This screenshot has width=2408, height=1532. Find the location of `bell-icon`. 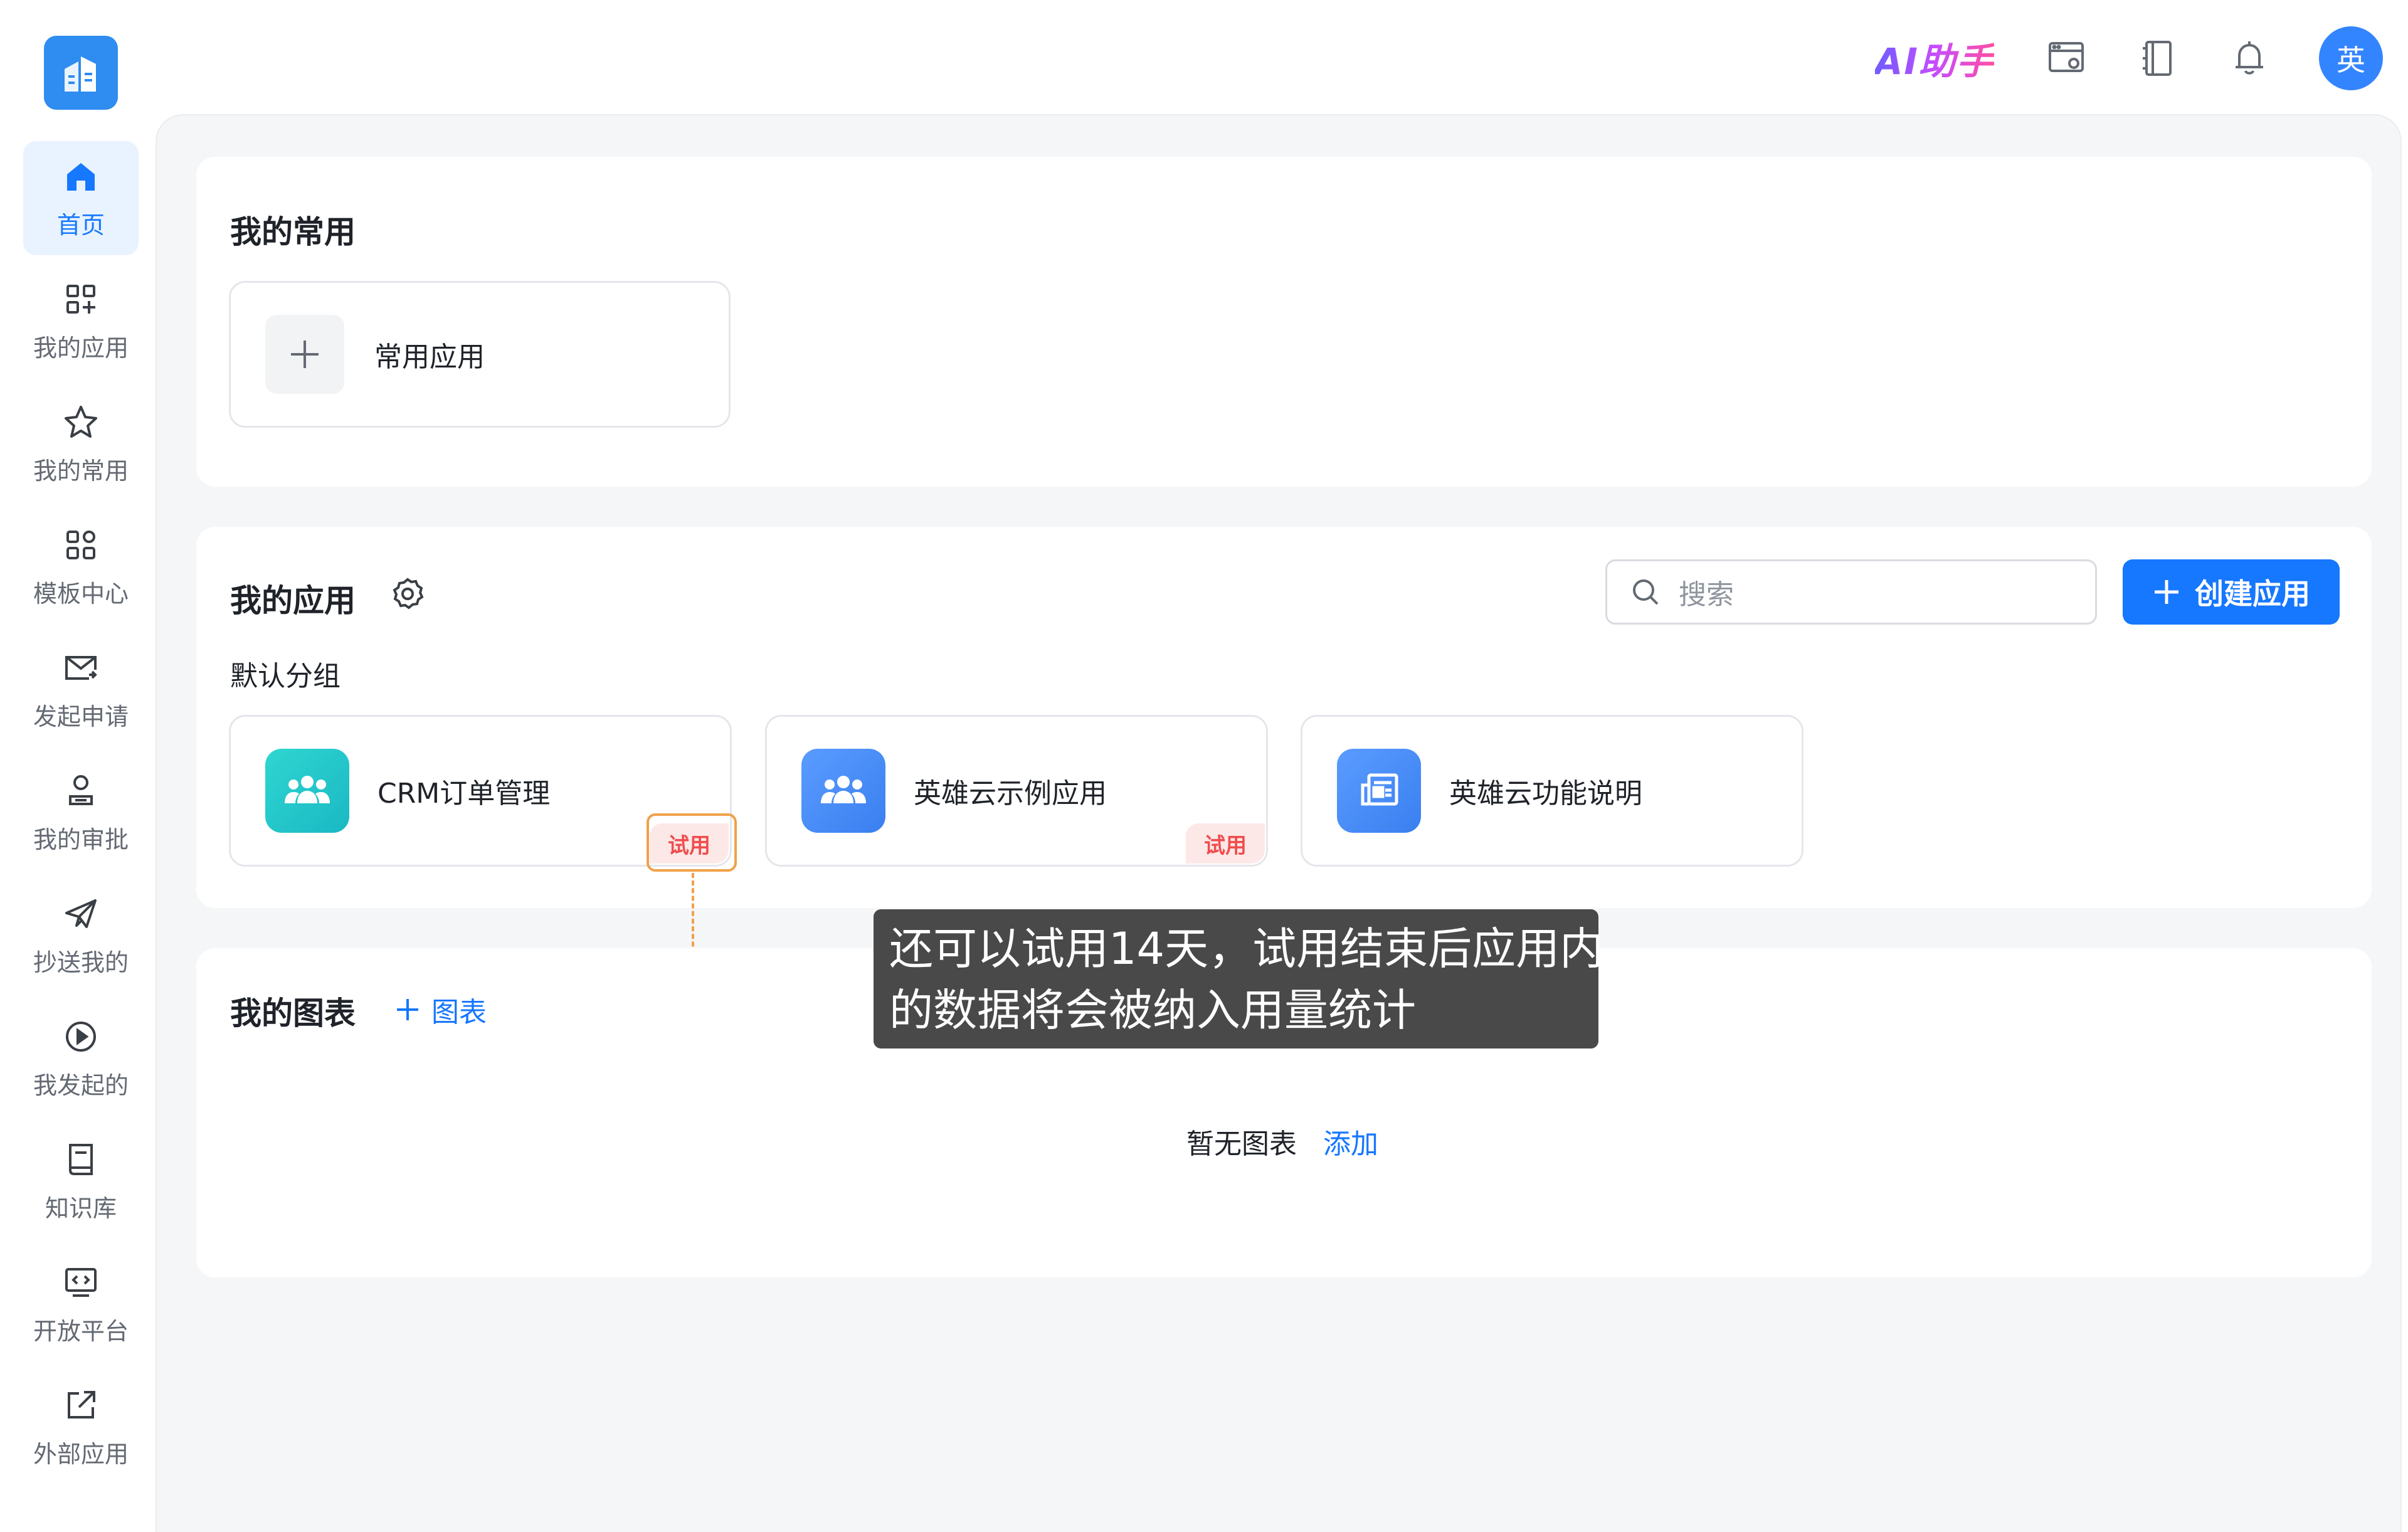

bell-icon is located at coordinates (2249, 58).